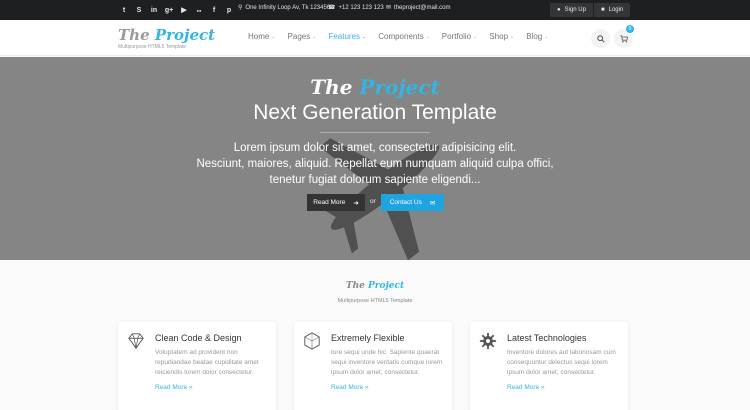 This screenshot has width=750, height=410. Describe the element at coordinates (312, 341) in the screenshot. I see `hexagon-icon` at that location.